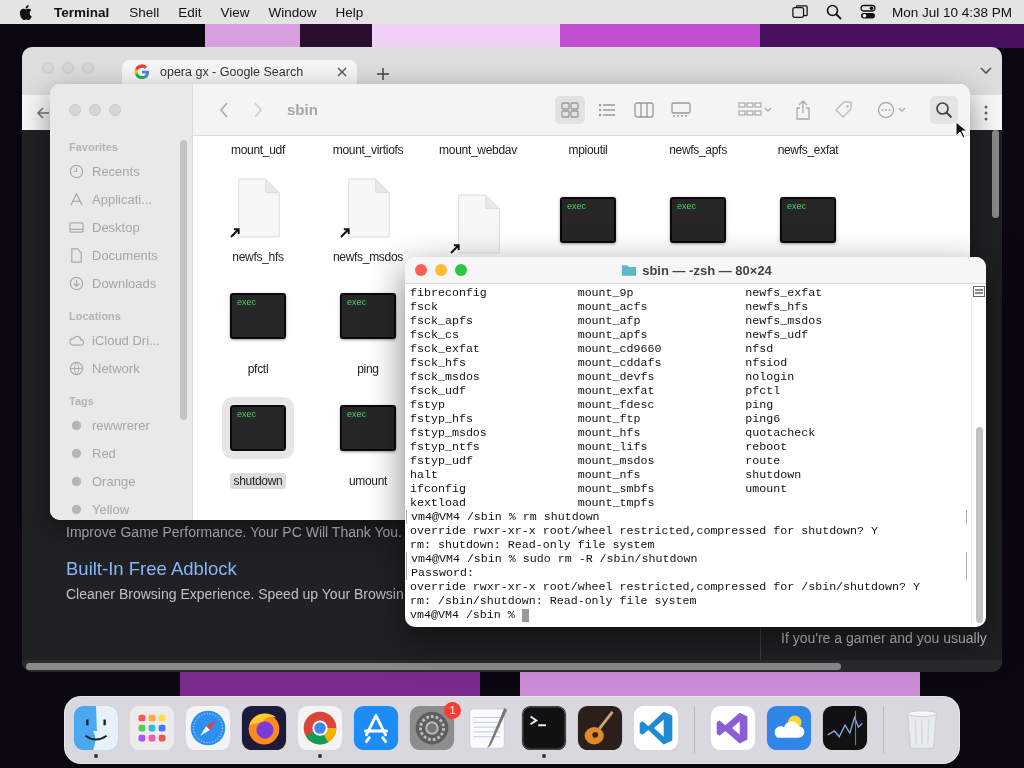 Image resolution: width=1024 pixels, height=768 pixels. Describe the element at coordinates (424, 475) in the screenshot. I see `terminal-text: halt` at that location.